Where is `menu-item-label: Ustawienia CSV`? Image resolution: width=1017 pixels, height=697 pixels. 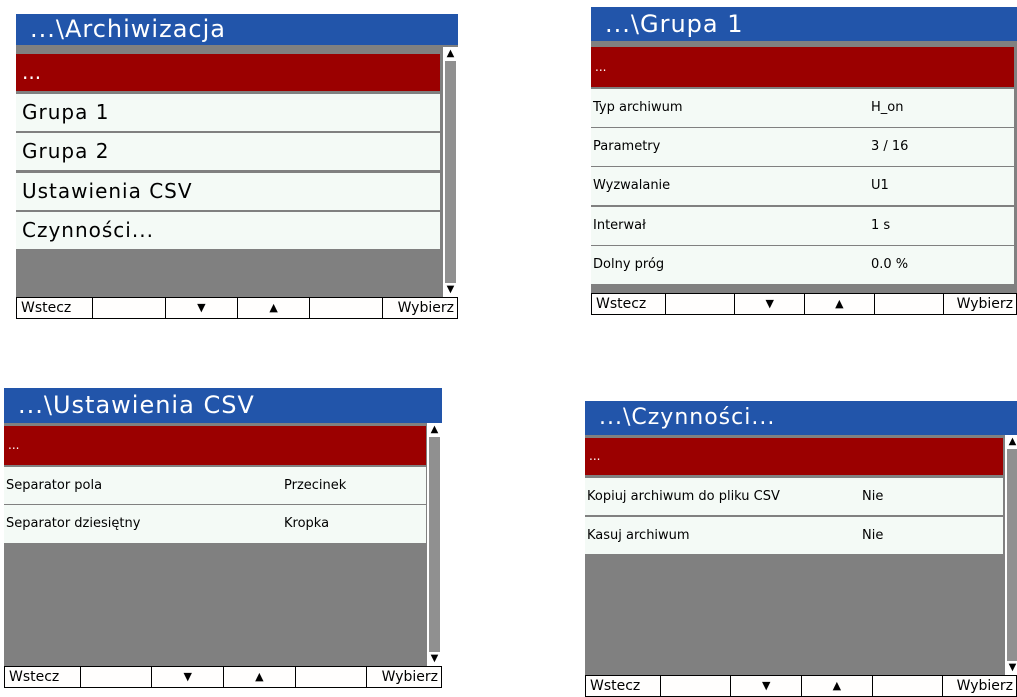 menu-item-label: Ustawienia CSV is located at coordinates (107, 191).